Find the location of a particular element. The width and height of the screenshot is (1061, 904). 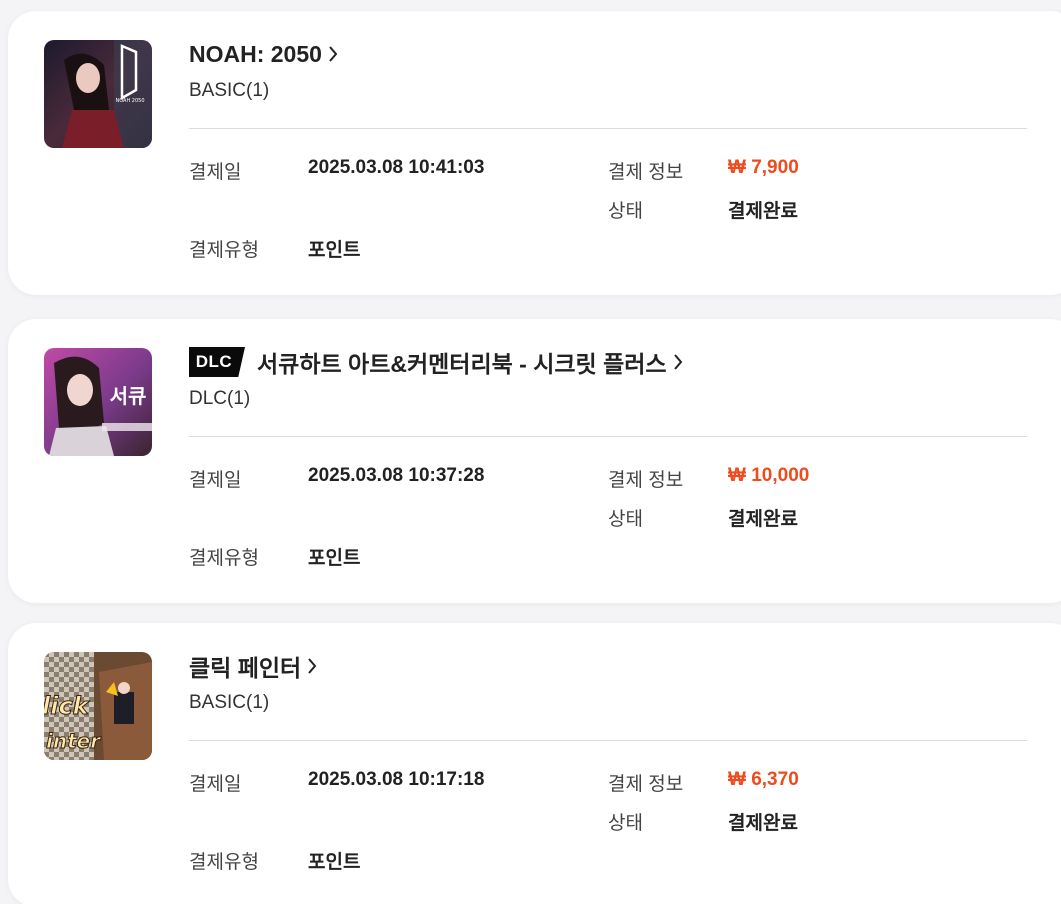

game-thumbnail: 서큐 is located at coordinates (98, 402).